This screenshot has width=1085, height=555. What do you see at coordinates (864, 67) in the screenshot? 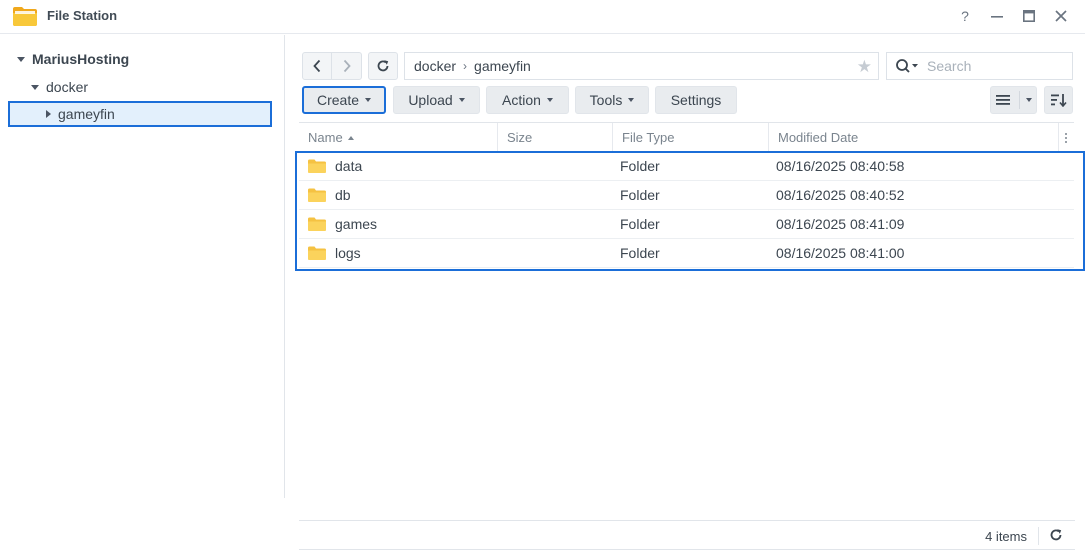
I see `star-icon: ★` at bounding box center [864, 67].